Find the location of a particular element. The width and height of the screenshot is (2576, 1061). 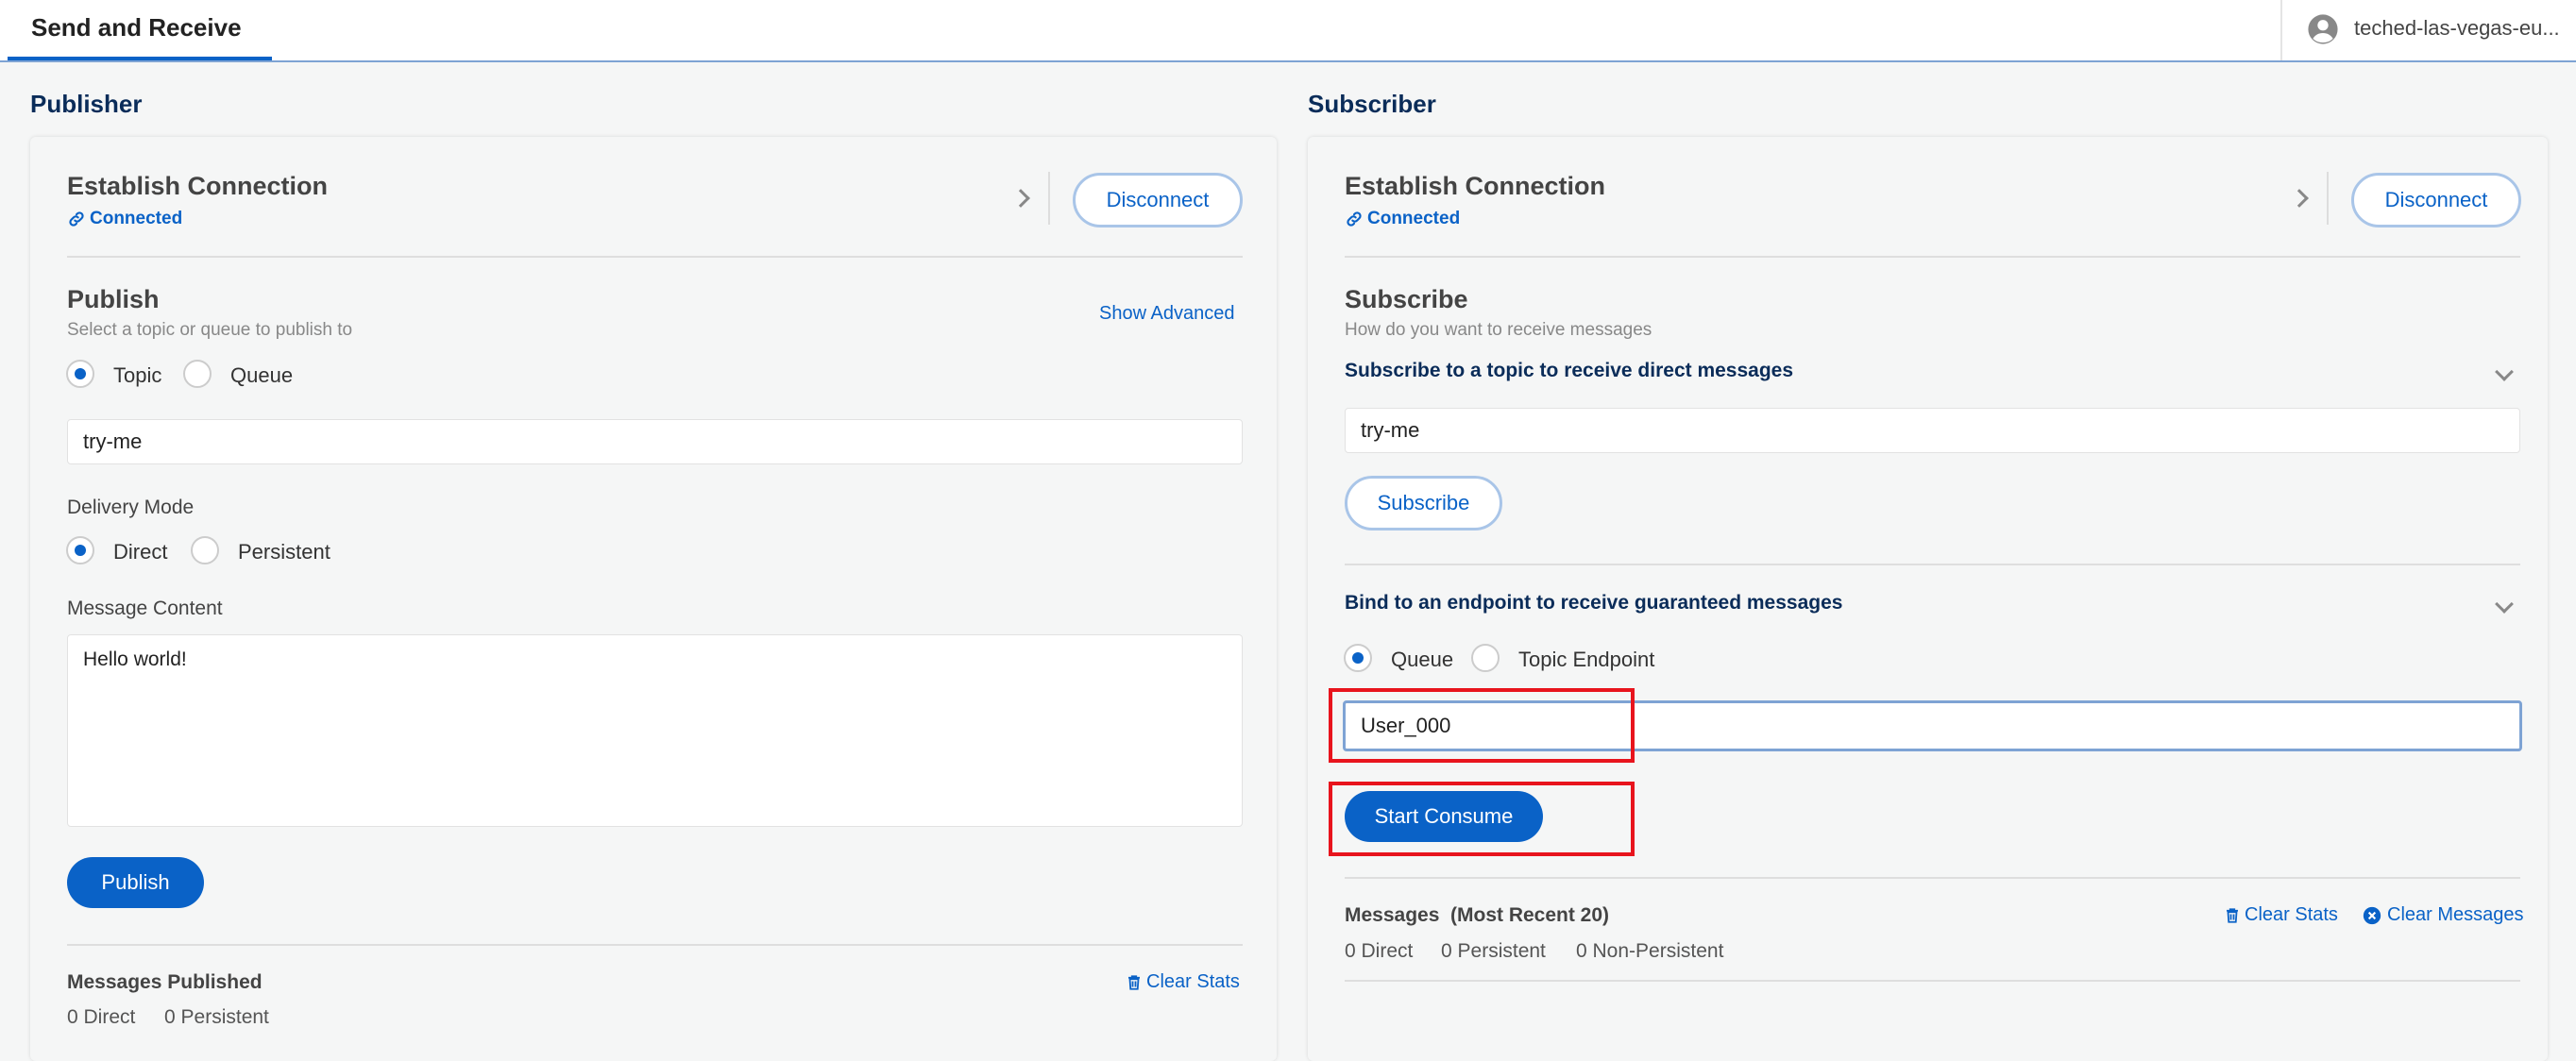

publish-topic-input: try-me is located at coordinates (655, 441).